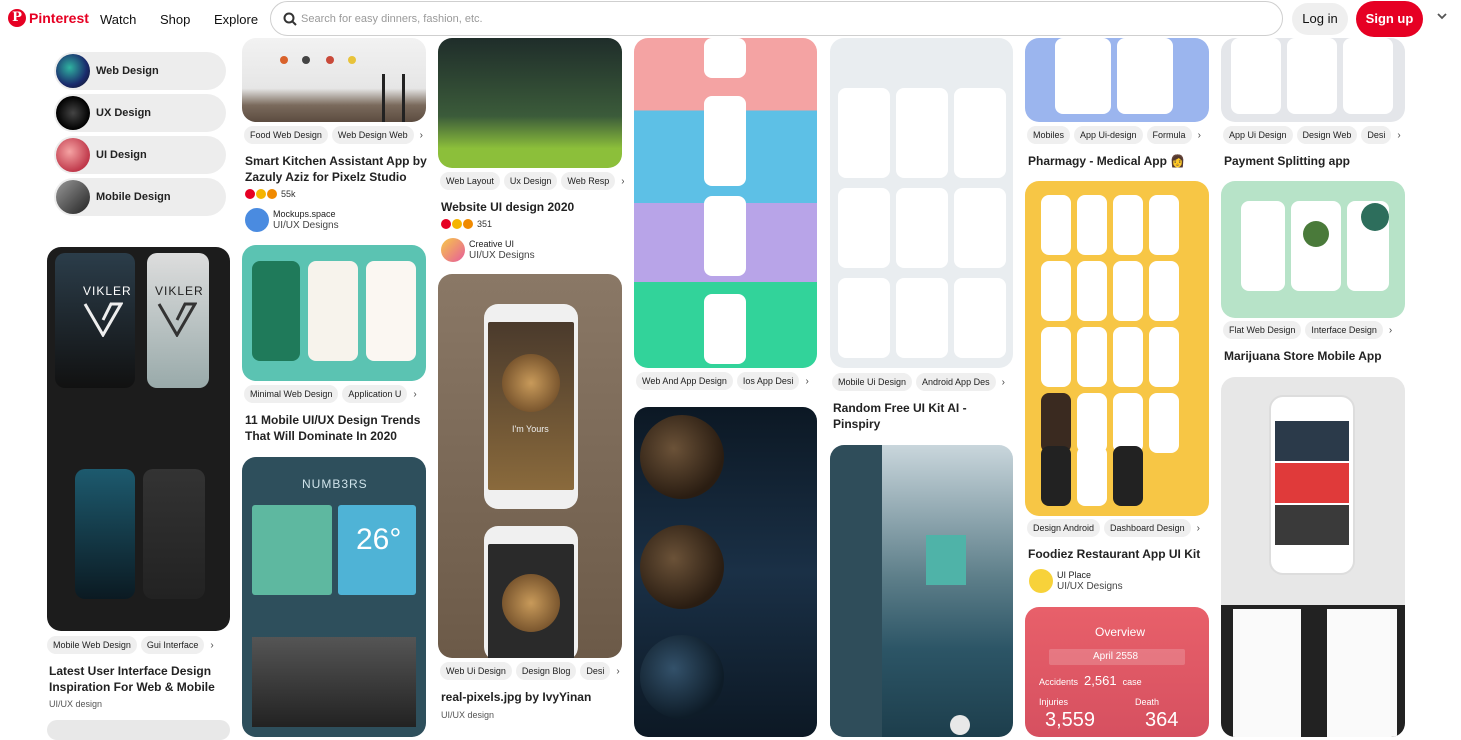  I want to click on related-thumbnail, so click(73, 113).